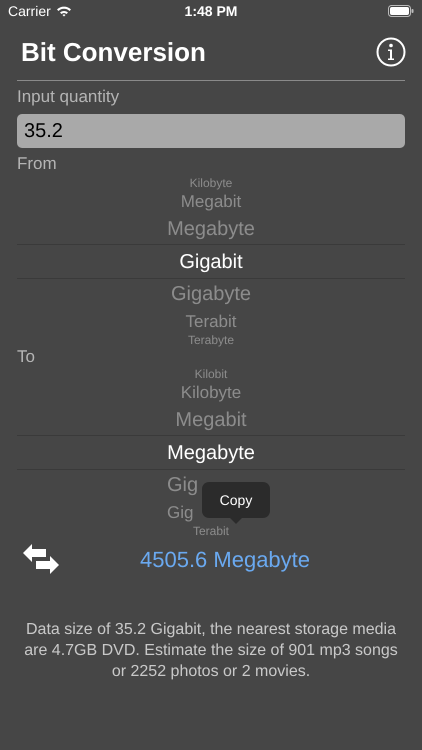 This screenshot has height=750, width=422. I want to click on picker-option: Gigabit, so click(211, 262).